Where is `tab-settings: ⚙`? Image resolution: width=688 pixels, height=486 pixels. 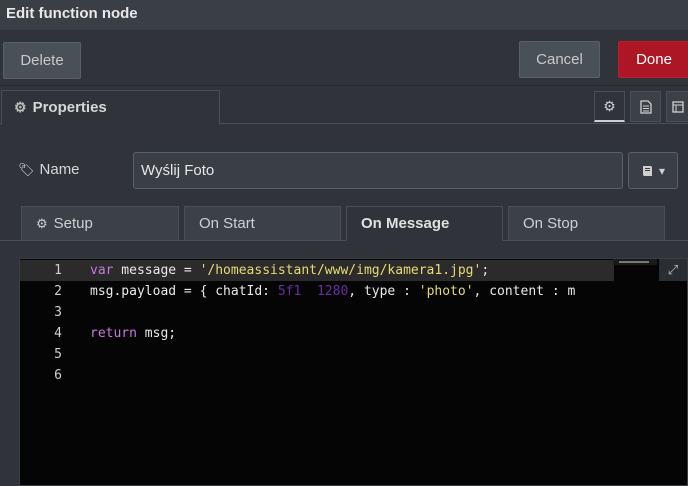
tab-settings: ⚙ is located at coordinates (609, 106).